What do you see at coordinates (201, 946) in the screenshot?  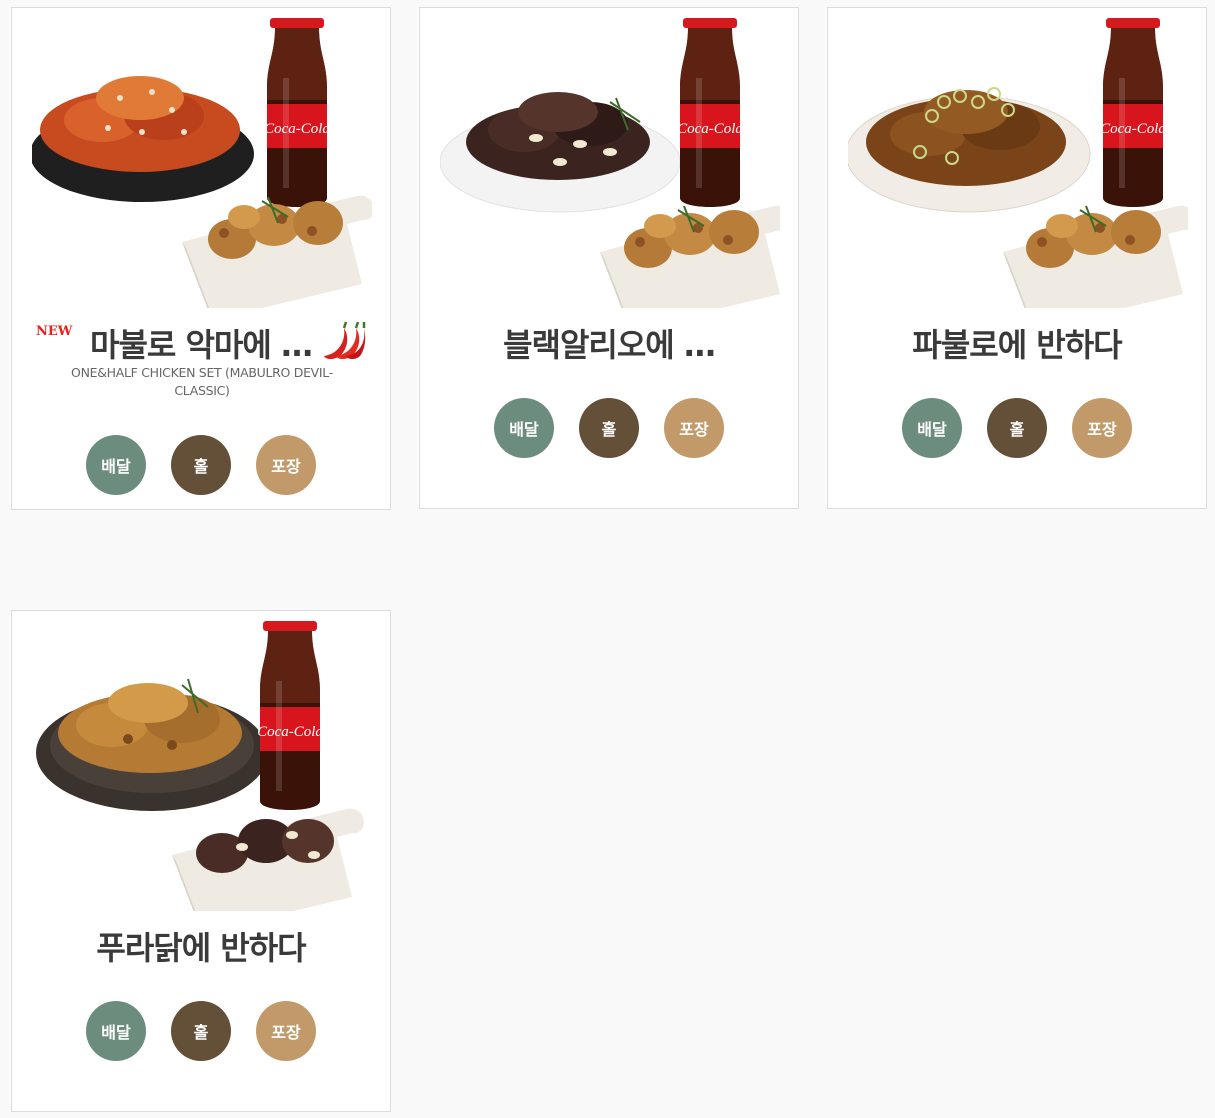 I see `product-title: 푸라닭에 반하다` at bounding box center [201, 946].